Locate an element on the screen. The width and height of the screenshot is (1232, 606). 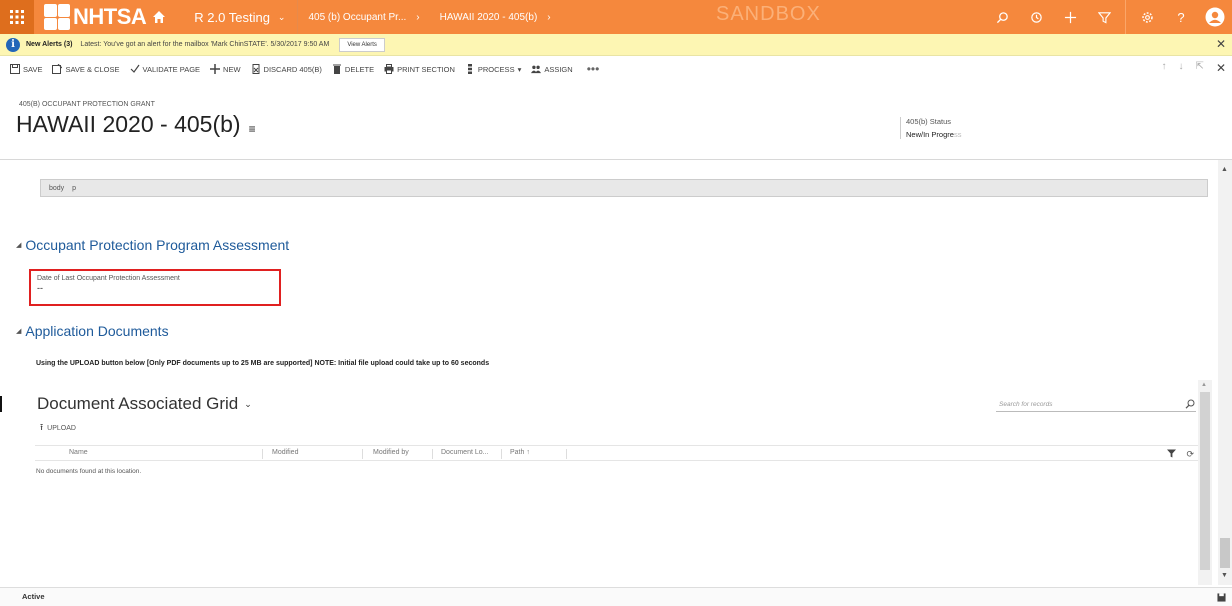
status-value-text: New/In Progre is located at coordinates (930, 134).